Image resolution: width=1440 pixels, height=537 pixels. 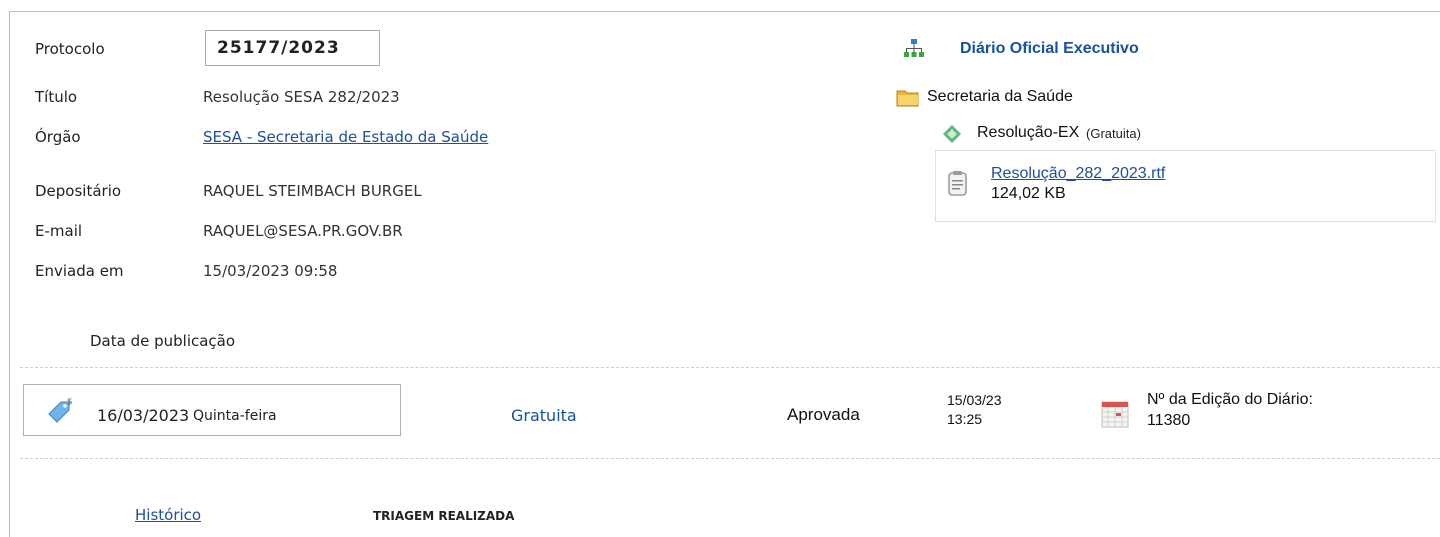 What do you see at coordinates (56, 97) in the screenshot?
I see `titulo-label: Título` at bounding box center [56, 97].